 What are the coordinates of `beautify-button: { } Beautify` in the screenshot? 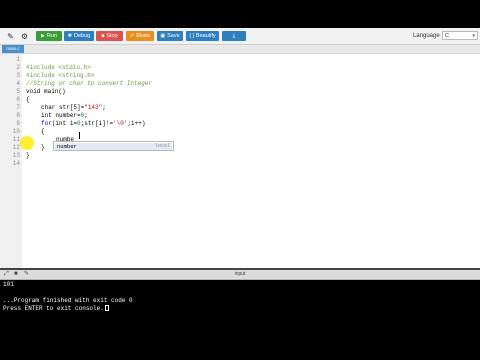 It's located at (202, 36).